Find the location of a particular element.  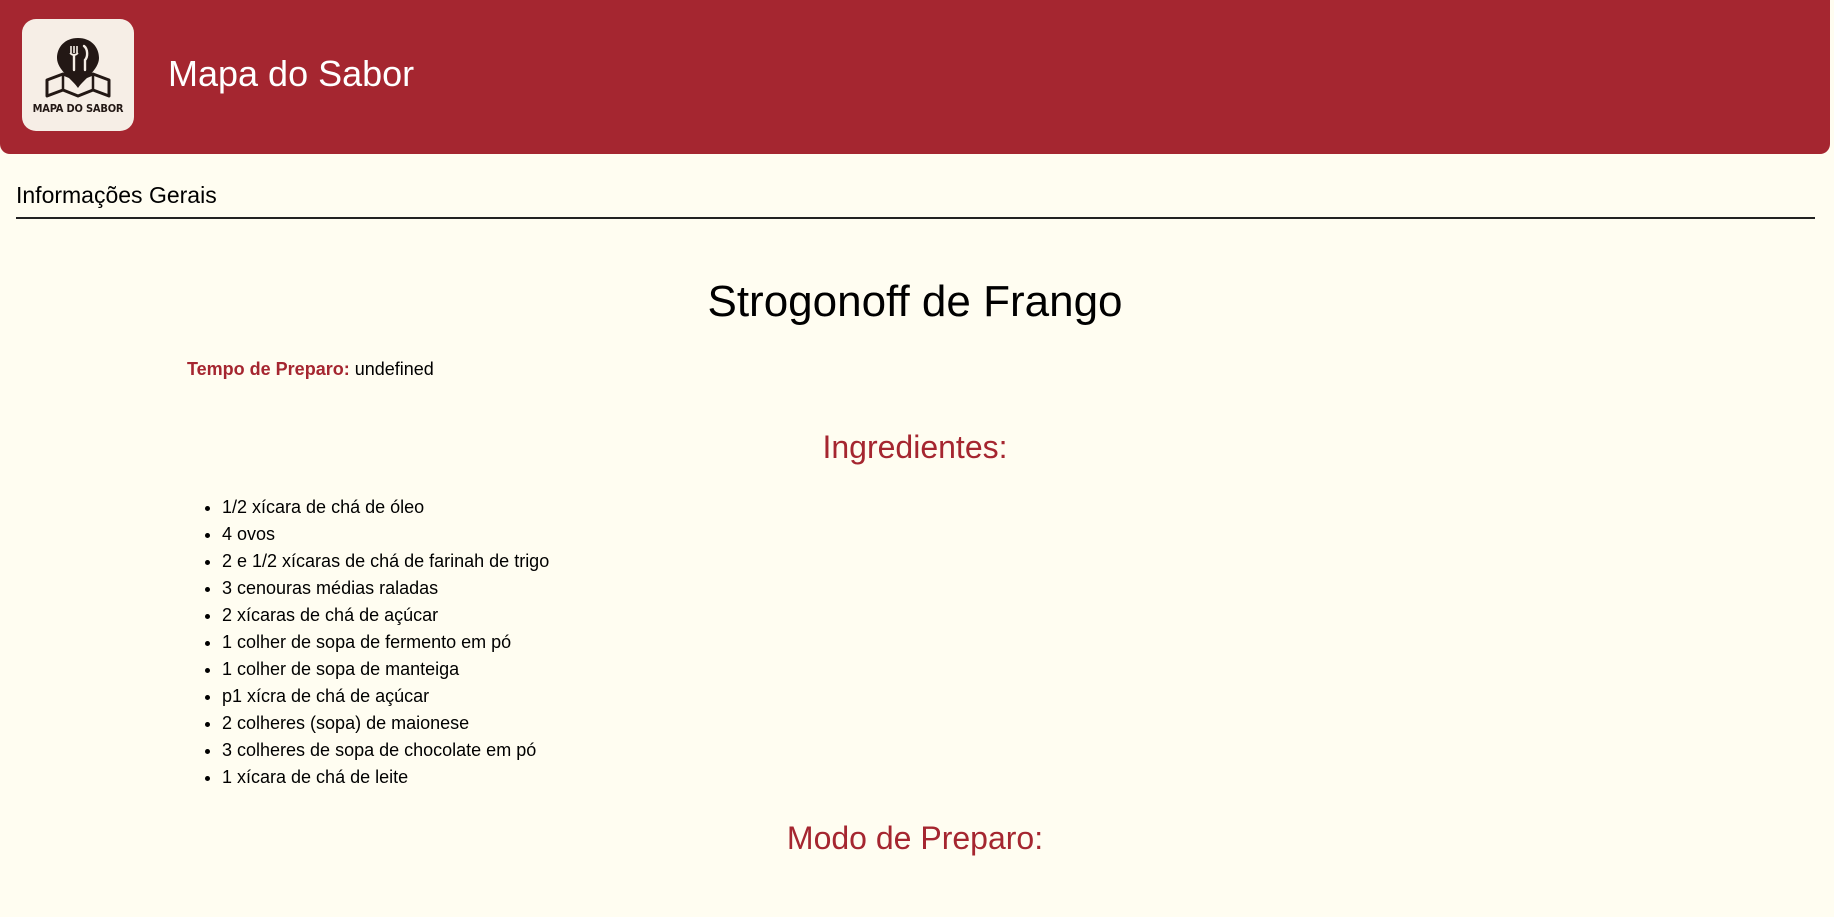

prep-time: Tempo de Preparo: undefined is located at coordinates (310, 369).